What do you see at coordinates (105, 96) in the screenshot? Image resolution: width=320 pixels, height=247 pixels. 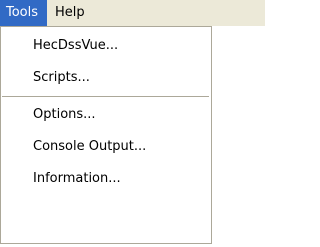 I see `menu-separator` at bounding box center [105, 96].